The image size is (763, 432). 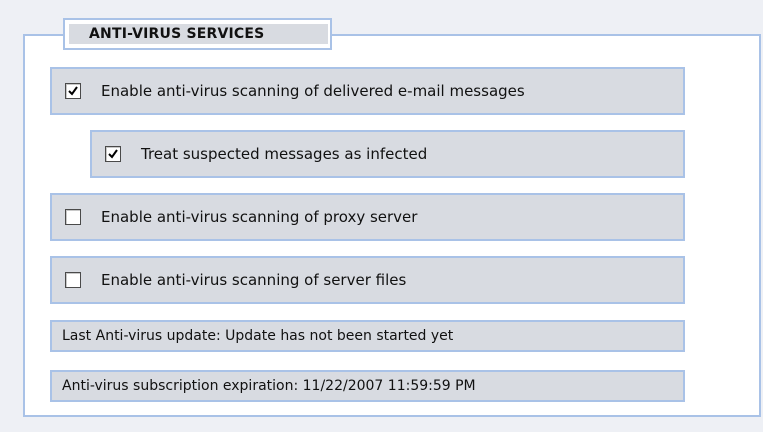 I want to click on checkbox-treat-suspected, so click(x=113, y=154).